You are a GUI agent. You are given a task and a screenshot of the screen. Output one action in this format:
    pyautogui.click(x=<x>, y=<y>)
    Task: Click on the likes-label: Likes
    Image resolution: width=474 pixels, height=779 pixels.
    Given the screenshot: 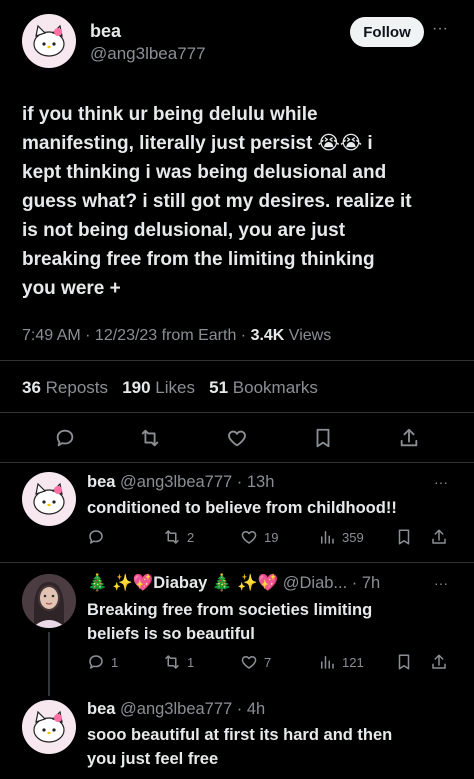 What is the action you would take?
    pyautogui.click(x=172, y=387)
    